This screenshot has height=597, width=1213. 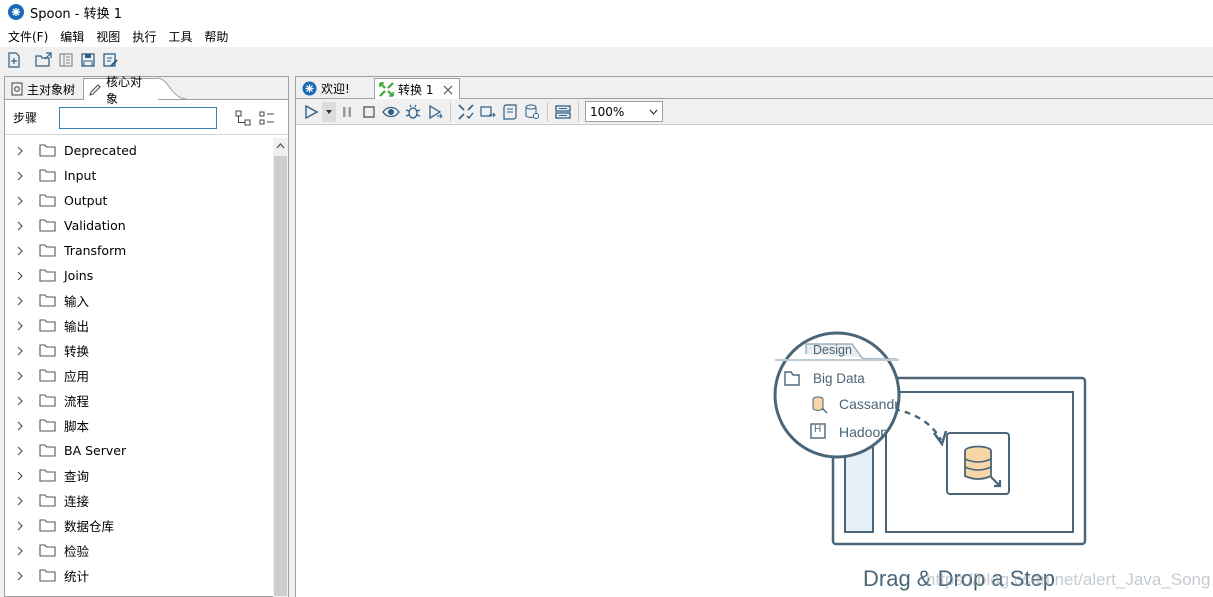 What do you see at coordinates (243, 118) in the screenshot?
I see `collapse-all-button` at bounding box center [243, 118].